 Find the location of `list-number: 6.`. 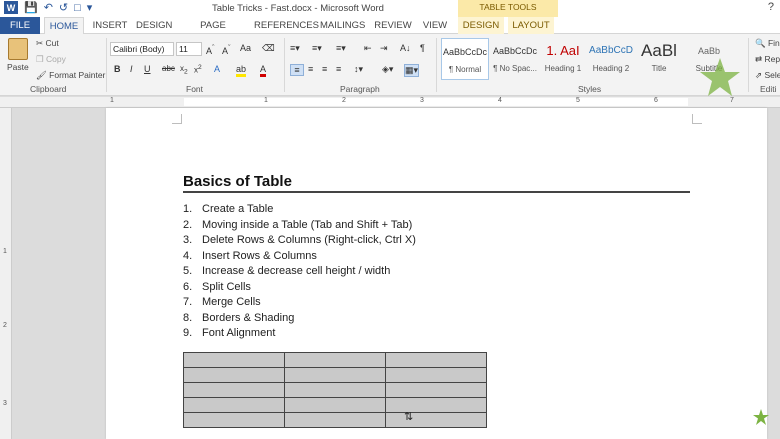

list-number: 6. is located at coordinates (188, 286).